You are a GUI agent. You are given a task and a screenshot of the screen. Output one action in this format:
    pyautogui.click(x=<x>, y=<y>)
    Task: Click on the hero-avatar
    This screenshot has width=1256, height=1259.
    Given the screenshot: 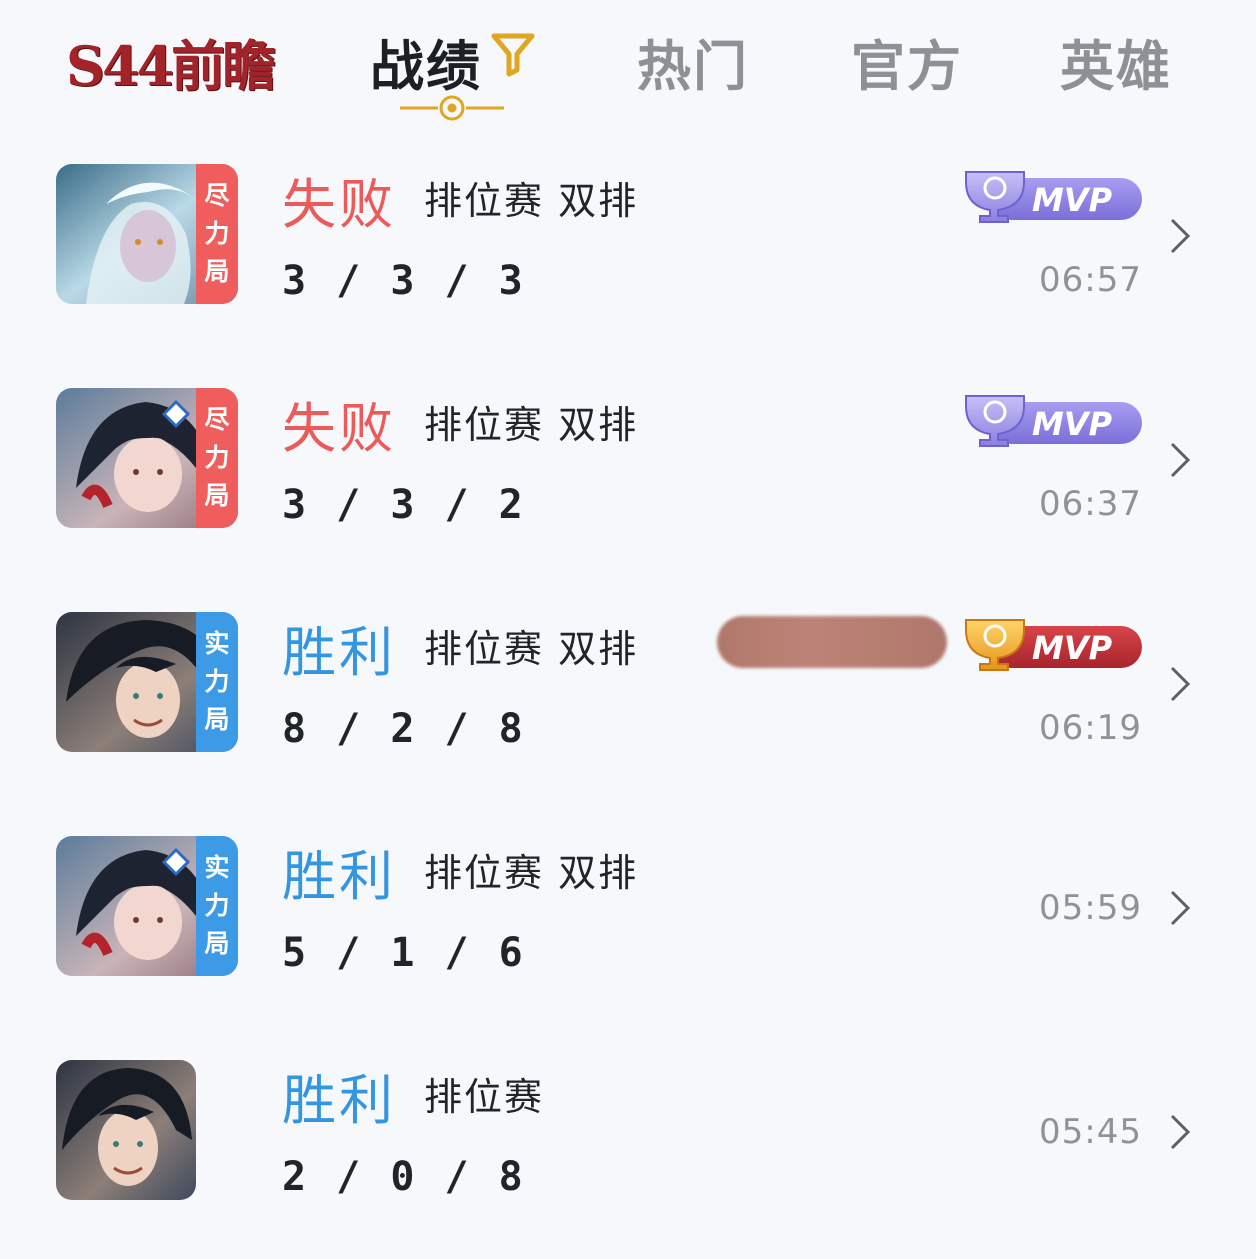 What is the action you would take?
    pyautogui.click(x=126, y=1130)
    